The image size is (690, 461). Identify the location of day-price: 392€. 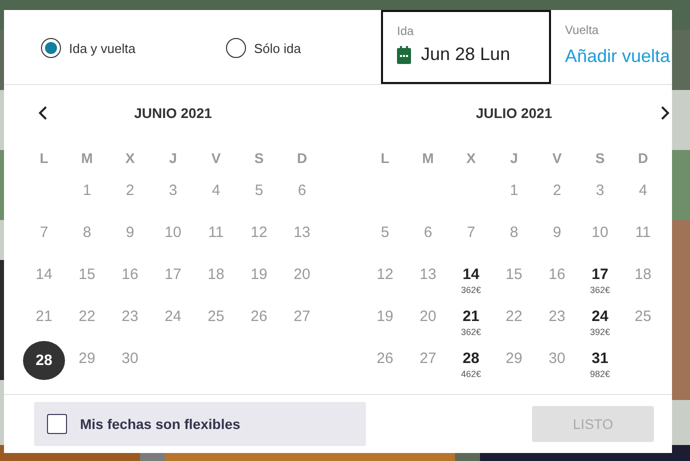
(600, 332).